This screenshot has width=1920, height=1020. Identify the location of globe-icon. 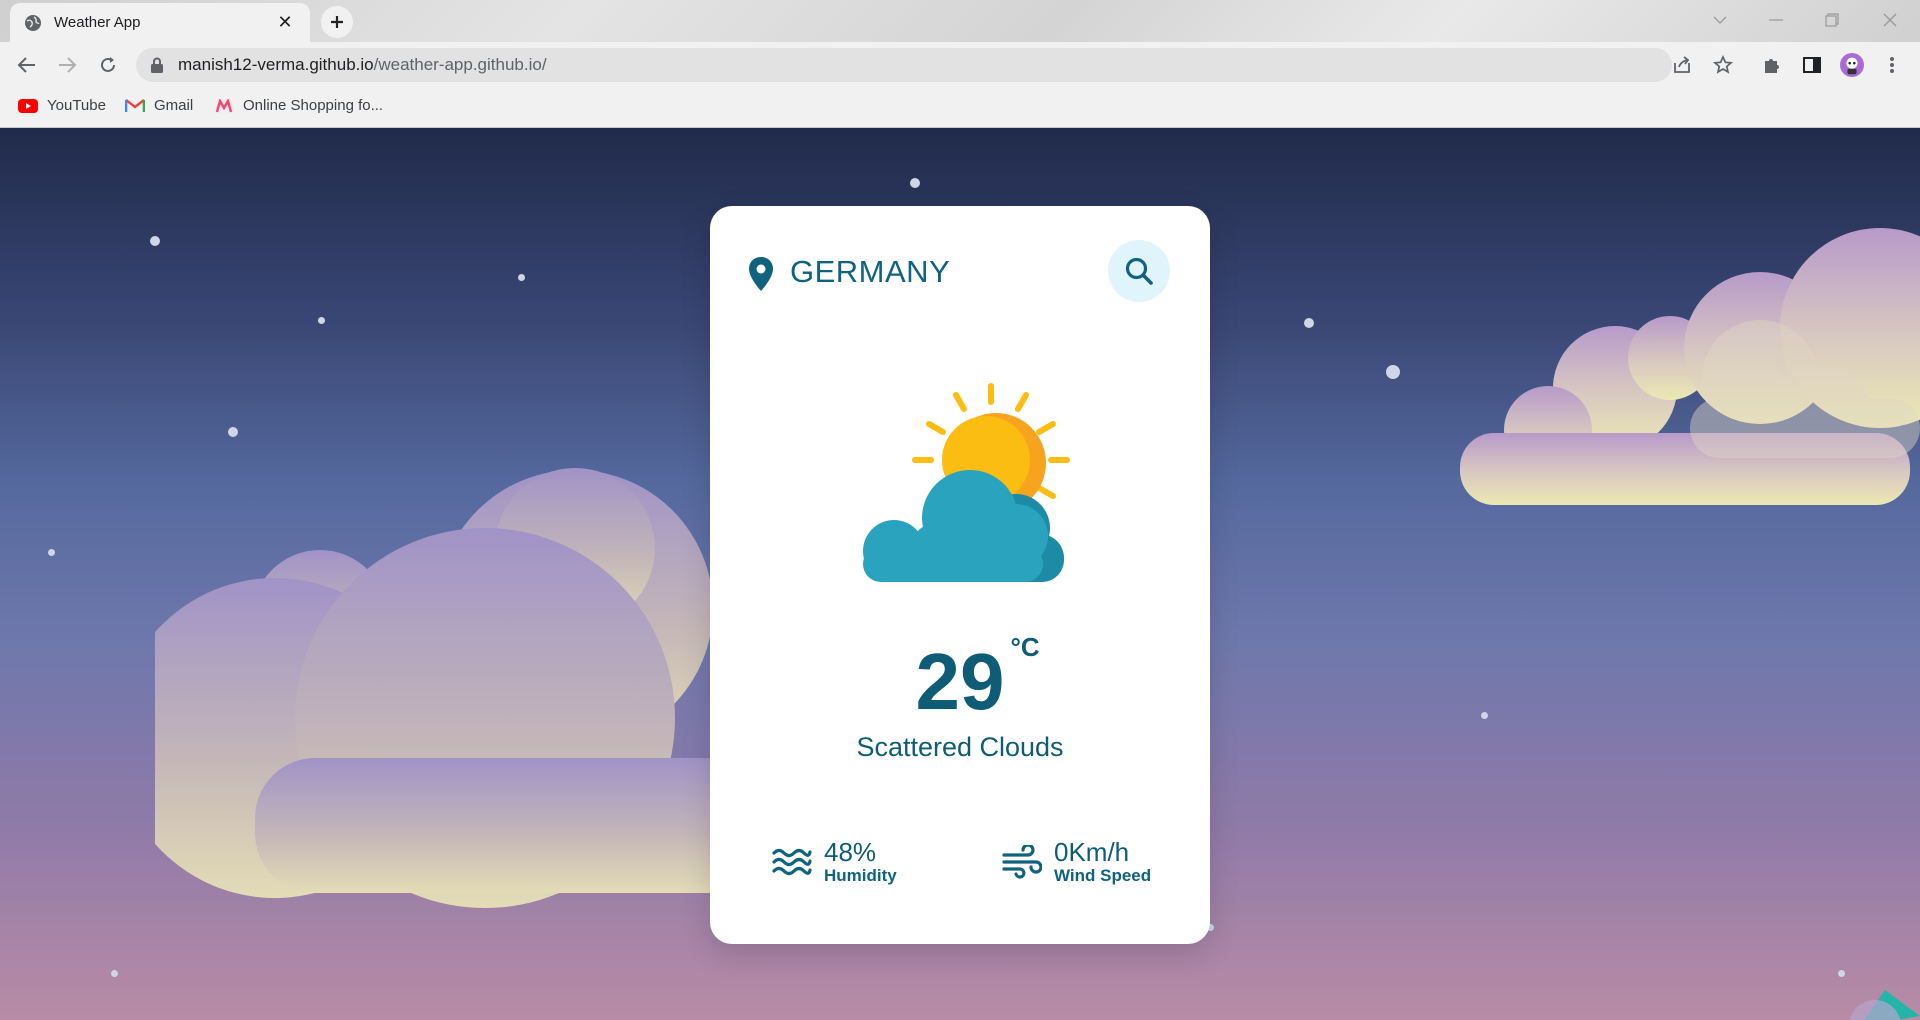
(33, 22).